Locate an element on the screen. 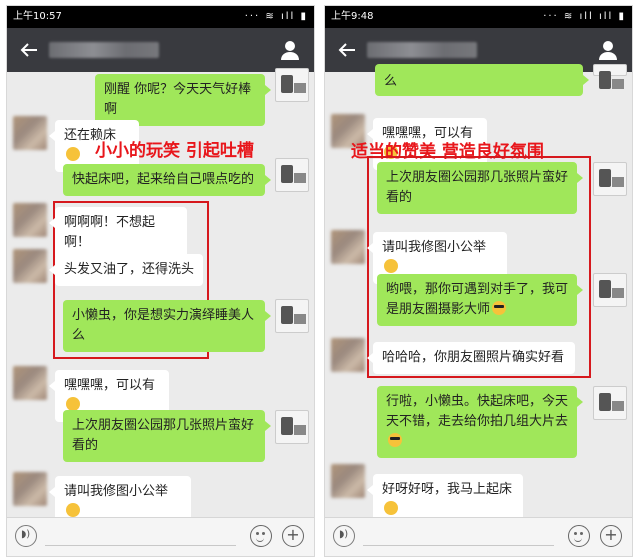 Image resolution: width=640 pixels, height=560 pixels. message-text: 好呀好呀，我马上起床 is located at coordinates (447, 489).